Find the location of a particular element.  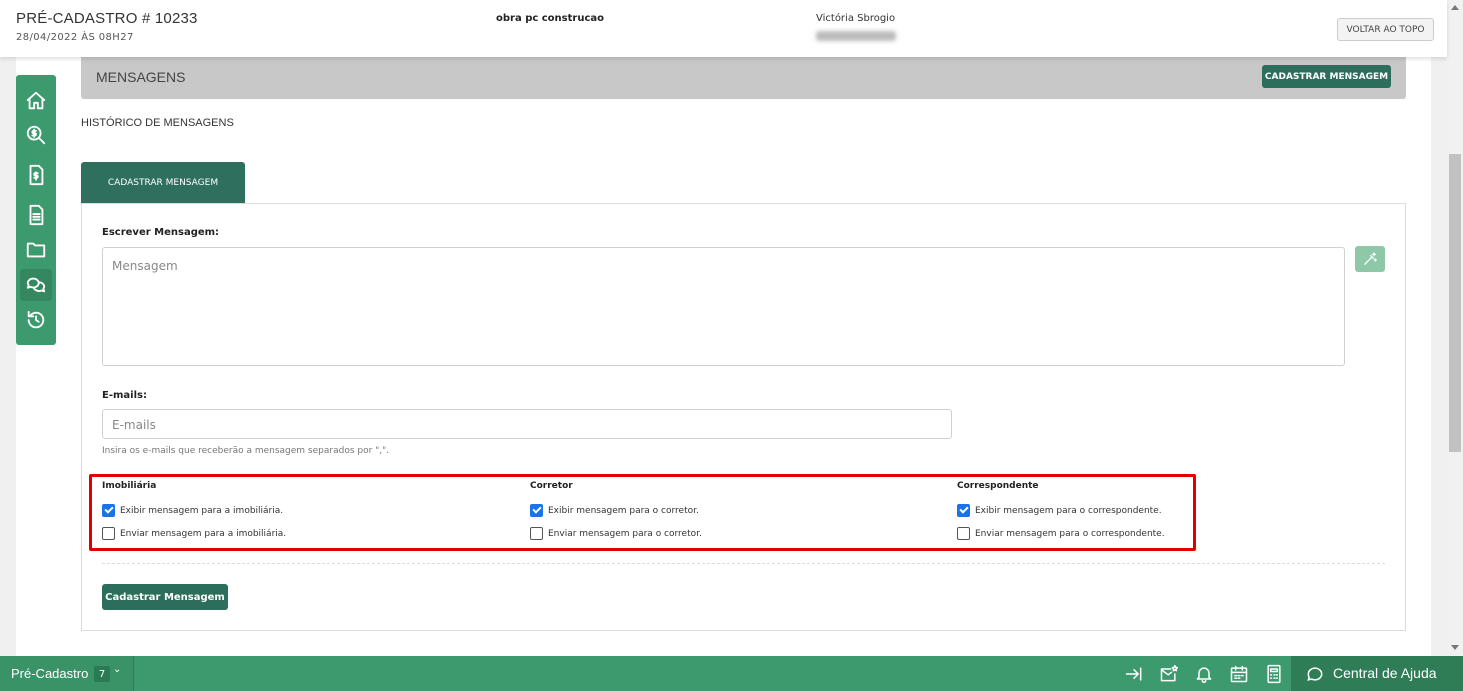

home-icon is located at coordinates (36, 100).